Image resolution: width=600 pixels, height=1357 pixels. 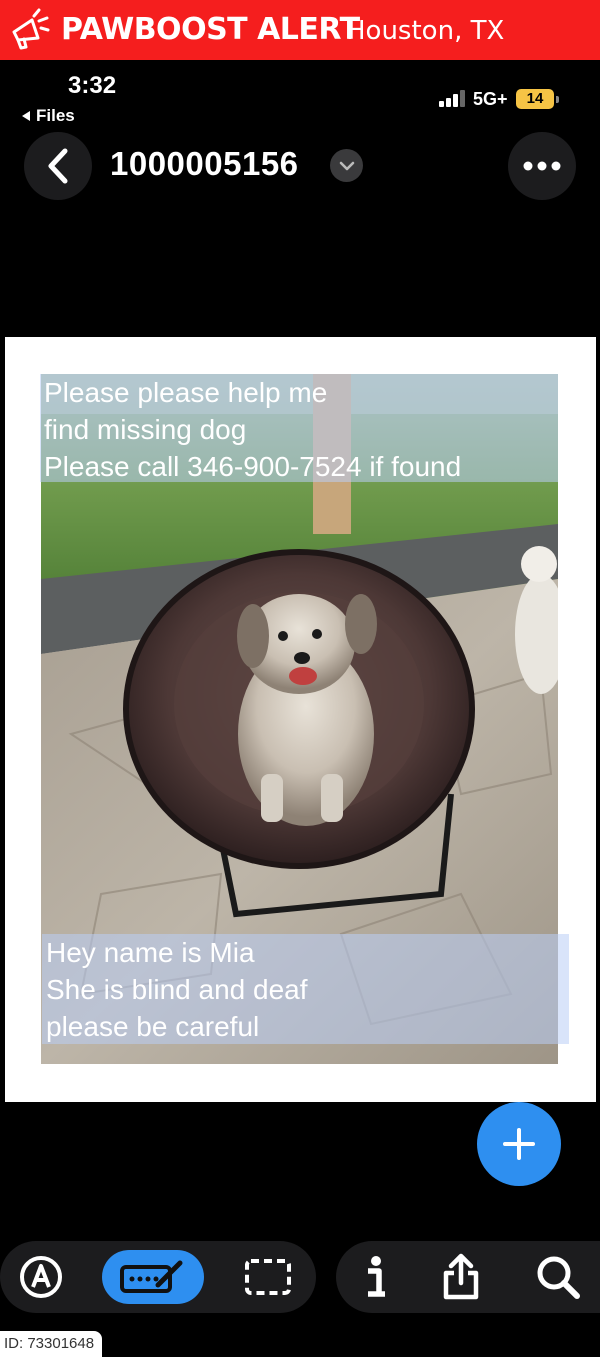 I want to click on info-button, so click(x=376, y=1277).